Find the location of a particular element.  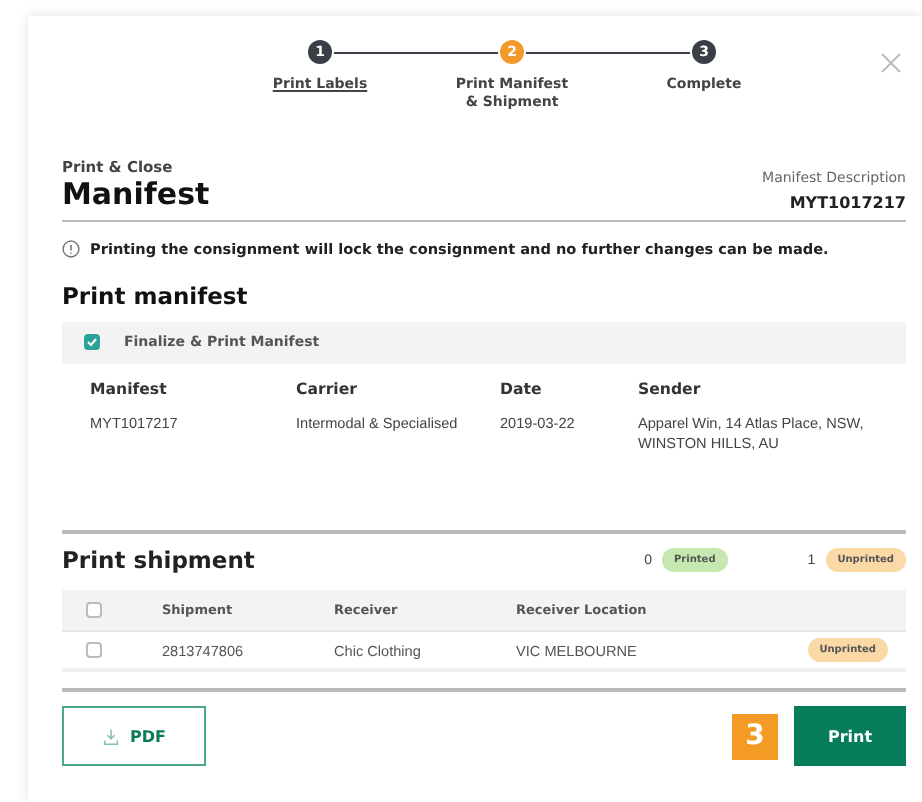

step-callout: 3 is located at coordinates (755, 736).